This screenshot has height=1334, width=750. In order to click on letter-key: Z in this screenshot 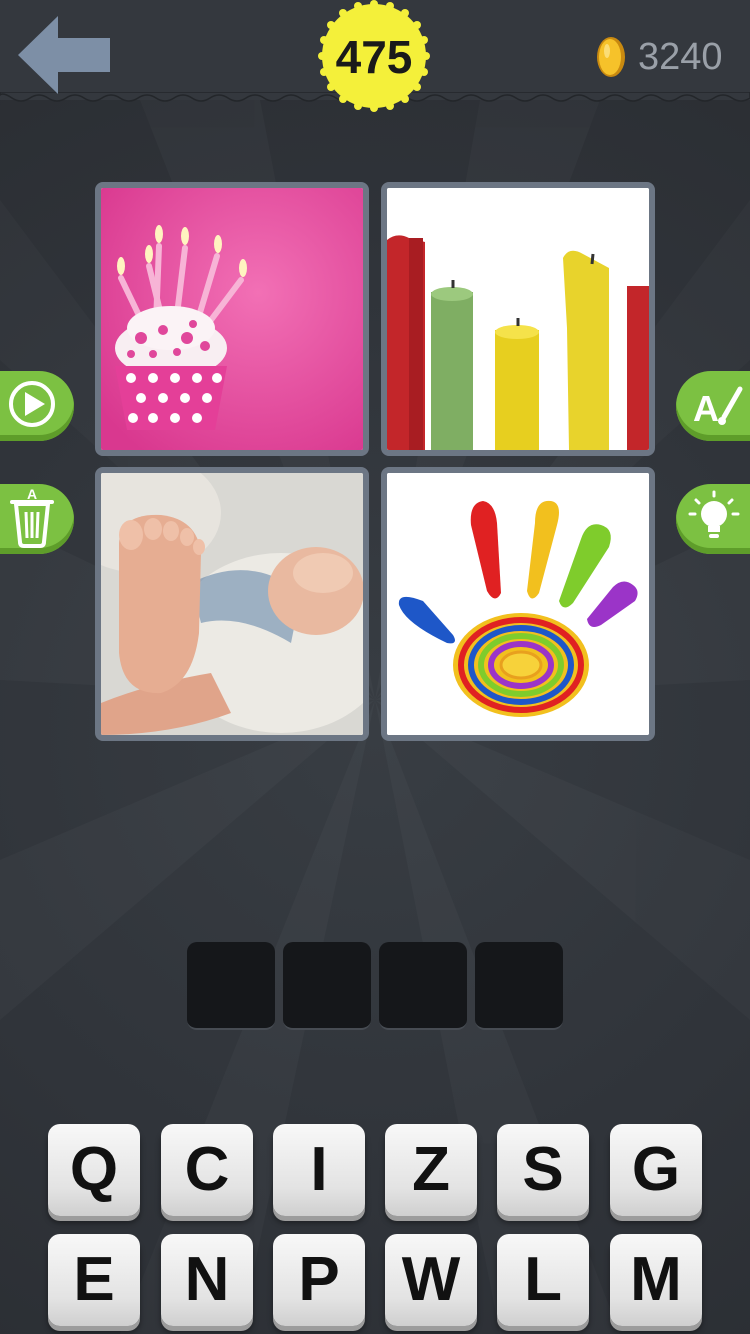, I will do `click(431, 1170)`.